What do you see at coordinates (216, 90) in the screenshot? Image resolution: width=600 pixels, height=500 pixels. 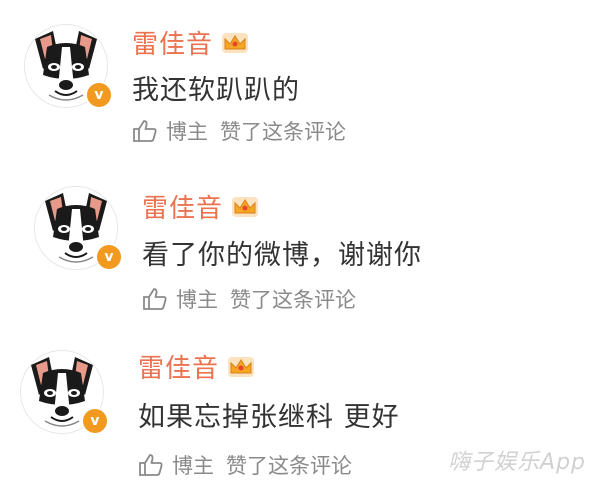 I see `comment-text: 我还软趴趴的` at bounding box center [216, 90].